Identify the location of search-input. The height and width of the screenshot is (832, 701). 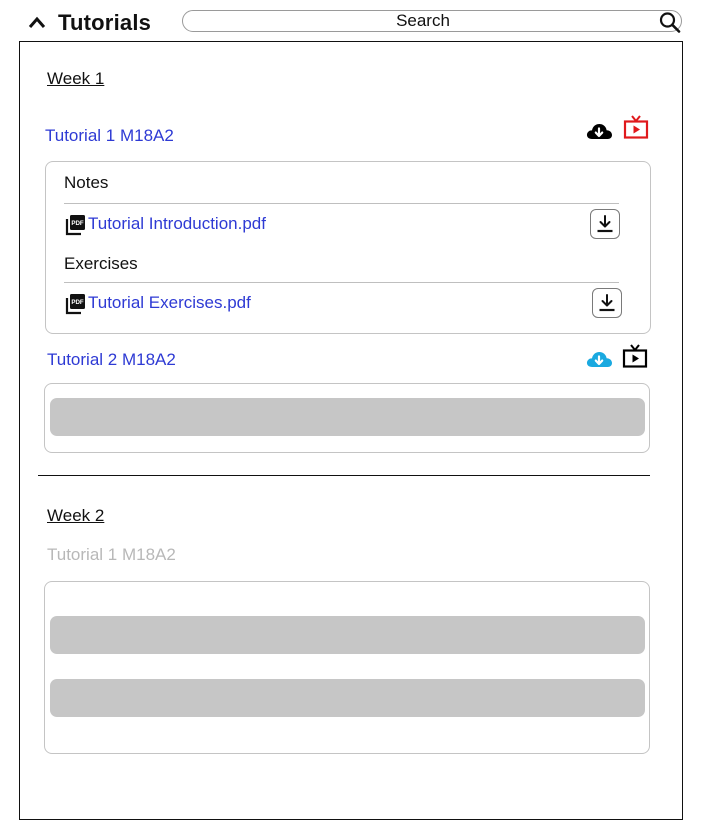
(423, 21).